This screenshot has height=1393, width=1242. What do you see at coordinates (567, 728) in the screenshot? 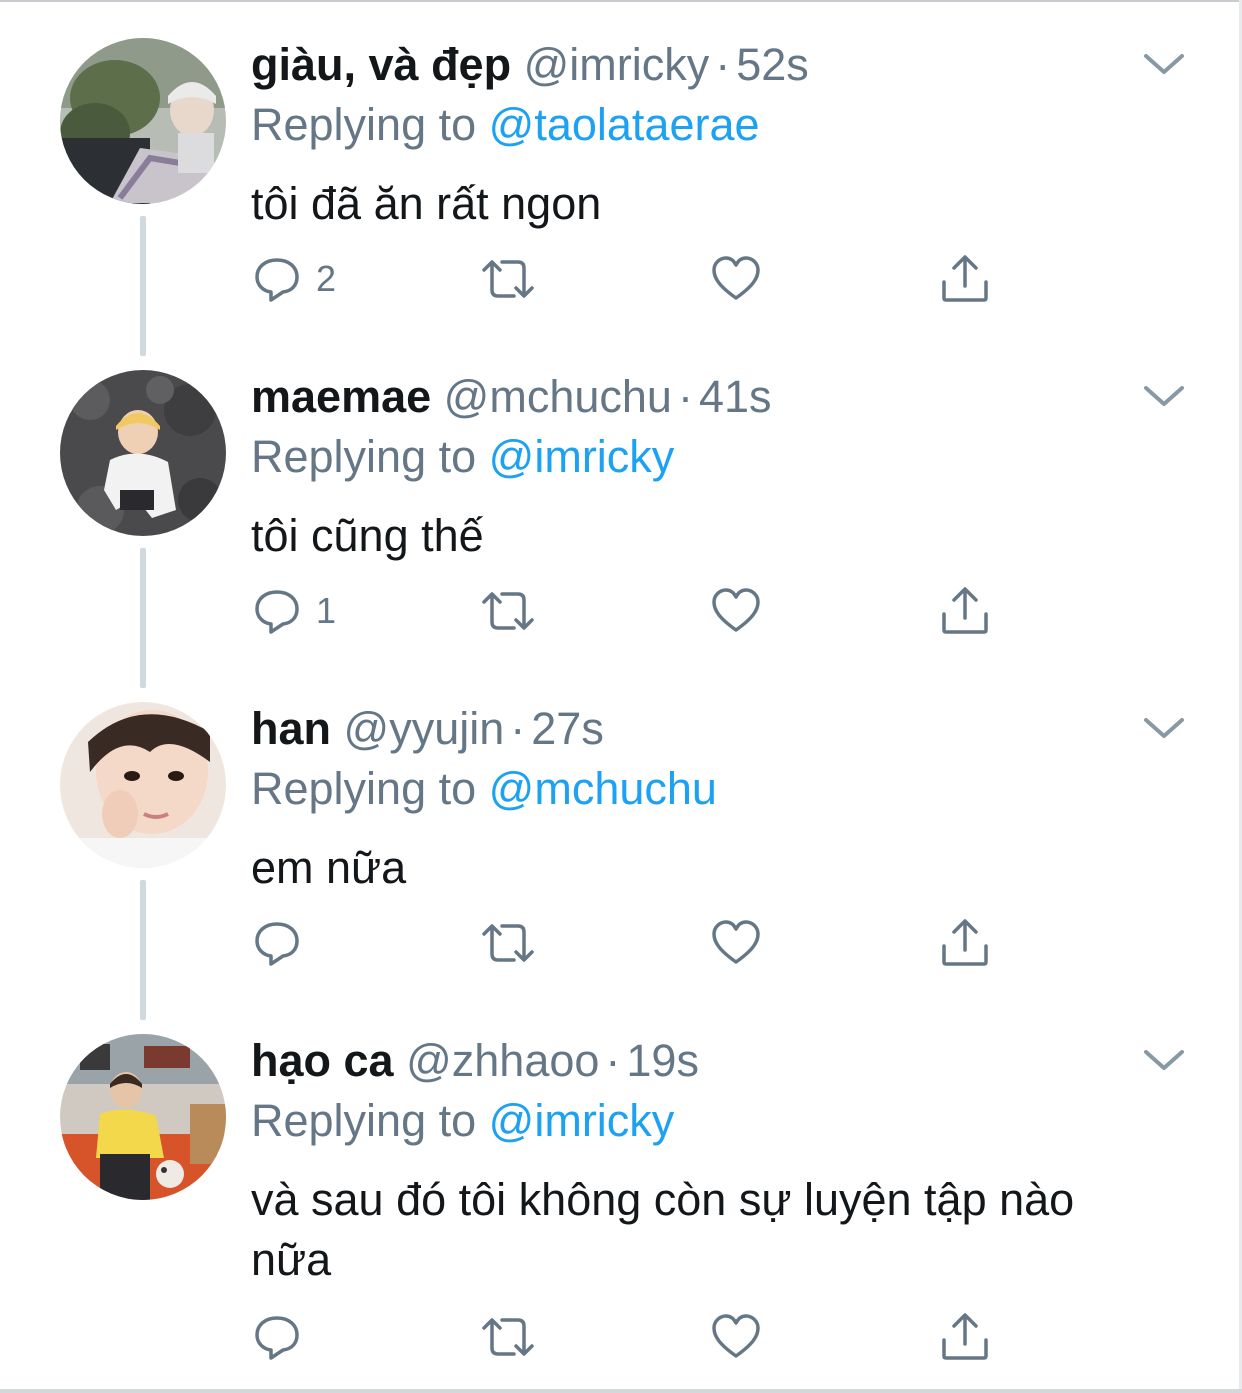
I see `timestamp: 27s` at bounding box center [567, 728].